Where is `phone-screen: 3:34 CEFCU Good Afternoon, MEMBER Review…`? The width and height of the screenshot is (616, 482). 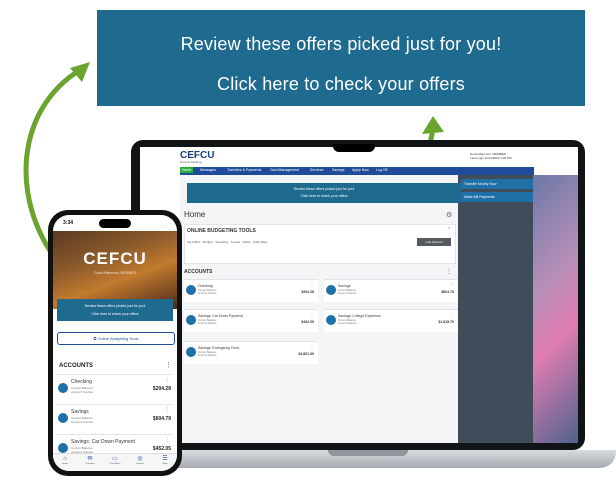 phone-screen: 3:34 CEFCU Good Afternoon, MEMBER Review… is located at coordinates (115, 343).